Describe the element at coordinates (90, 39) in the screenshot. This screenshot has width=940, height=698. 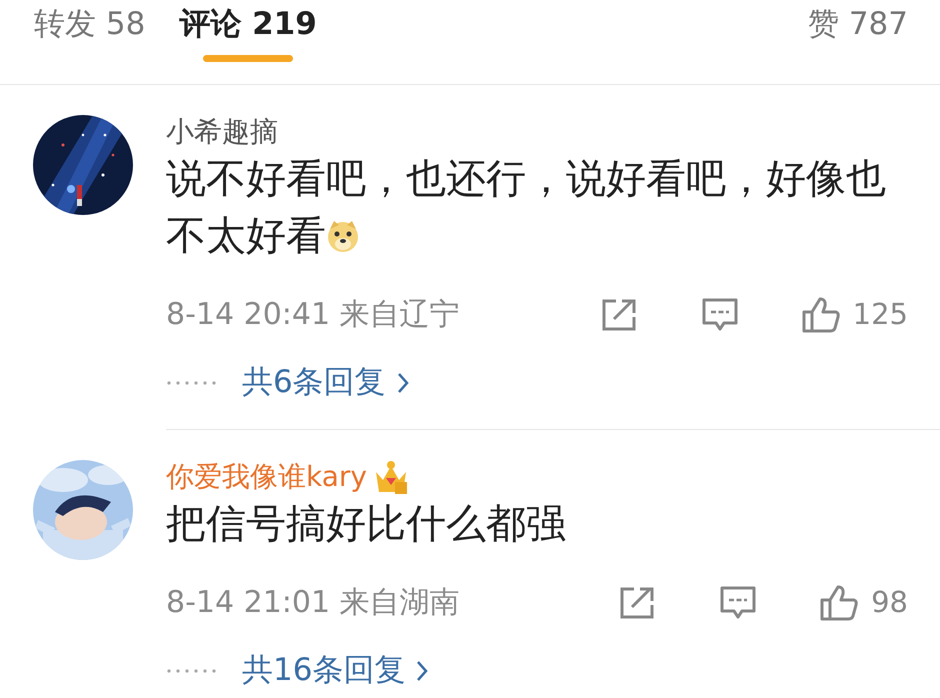
I see `tab: 转发 58` at that location.